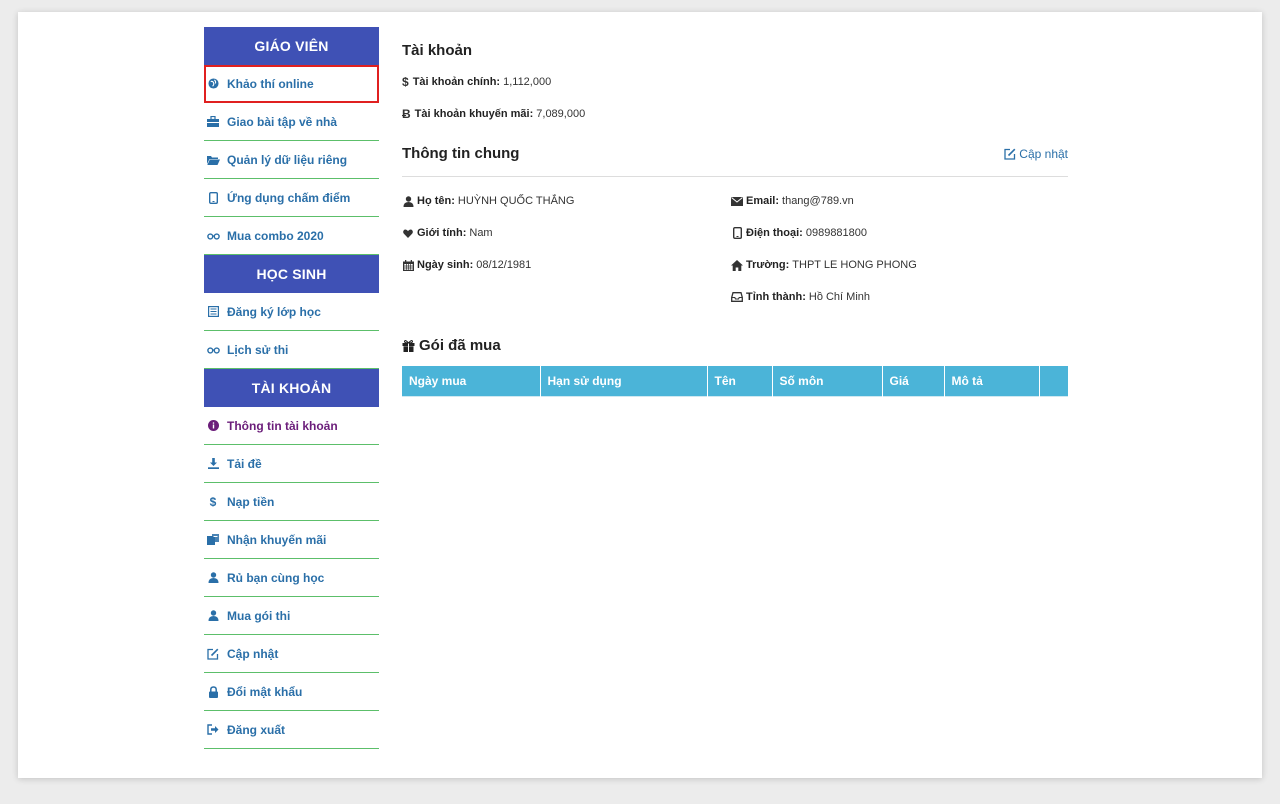 The width and height of the screenshot is (1280, 804). What do you see at coordinates (291, 502) in the screenshot?
I see `sidebar-item-top-up: $ Nạp tiền` at bounding box center [291, 502].